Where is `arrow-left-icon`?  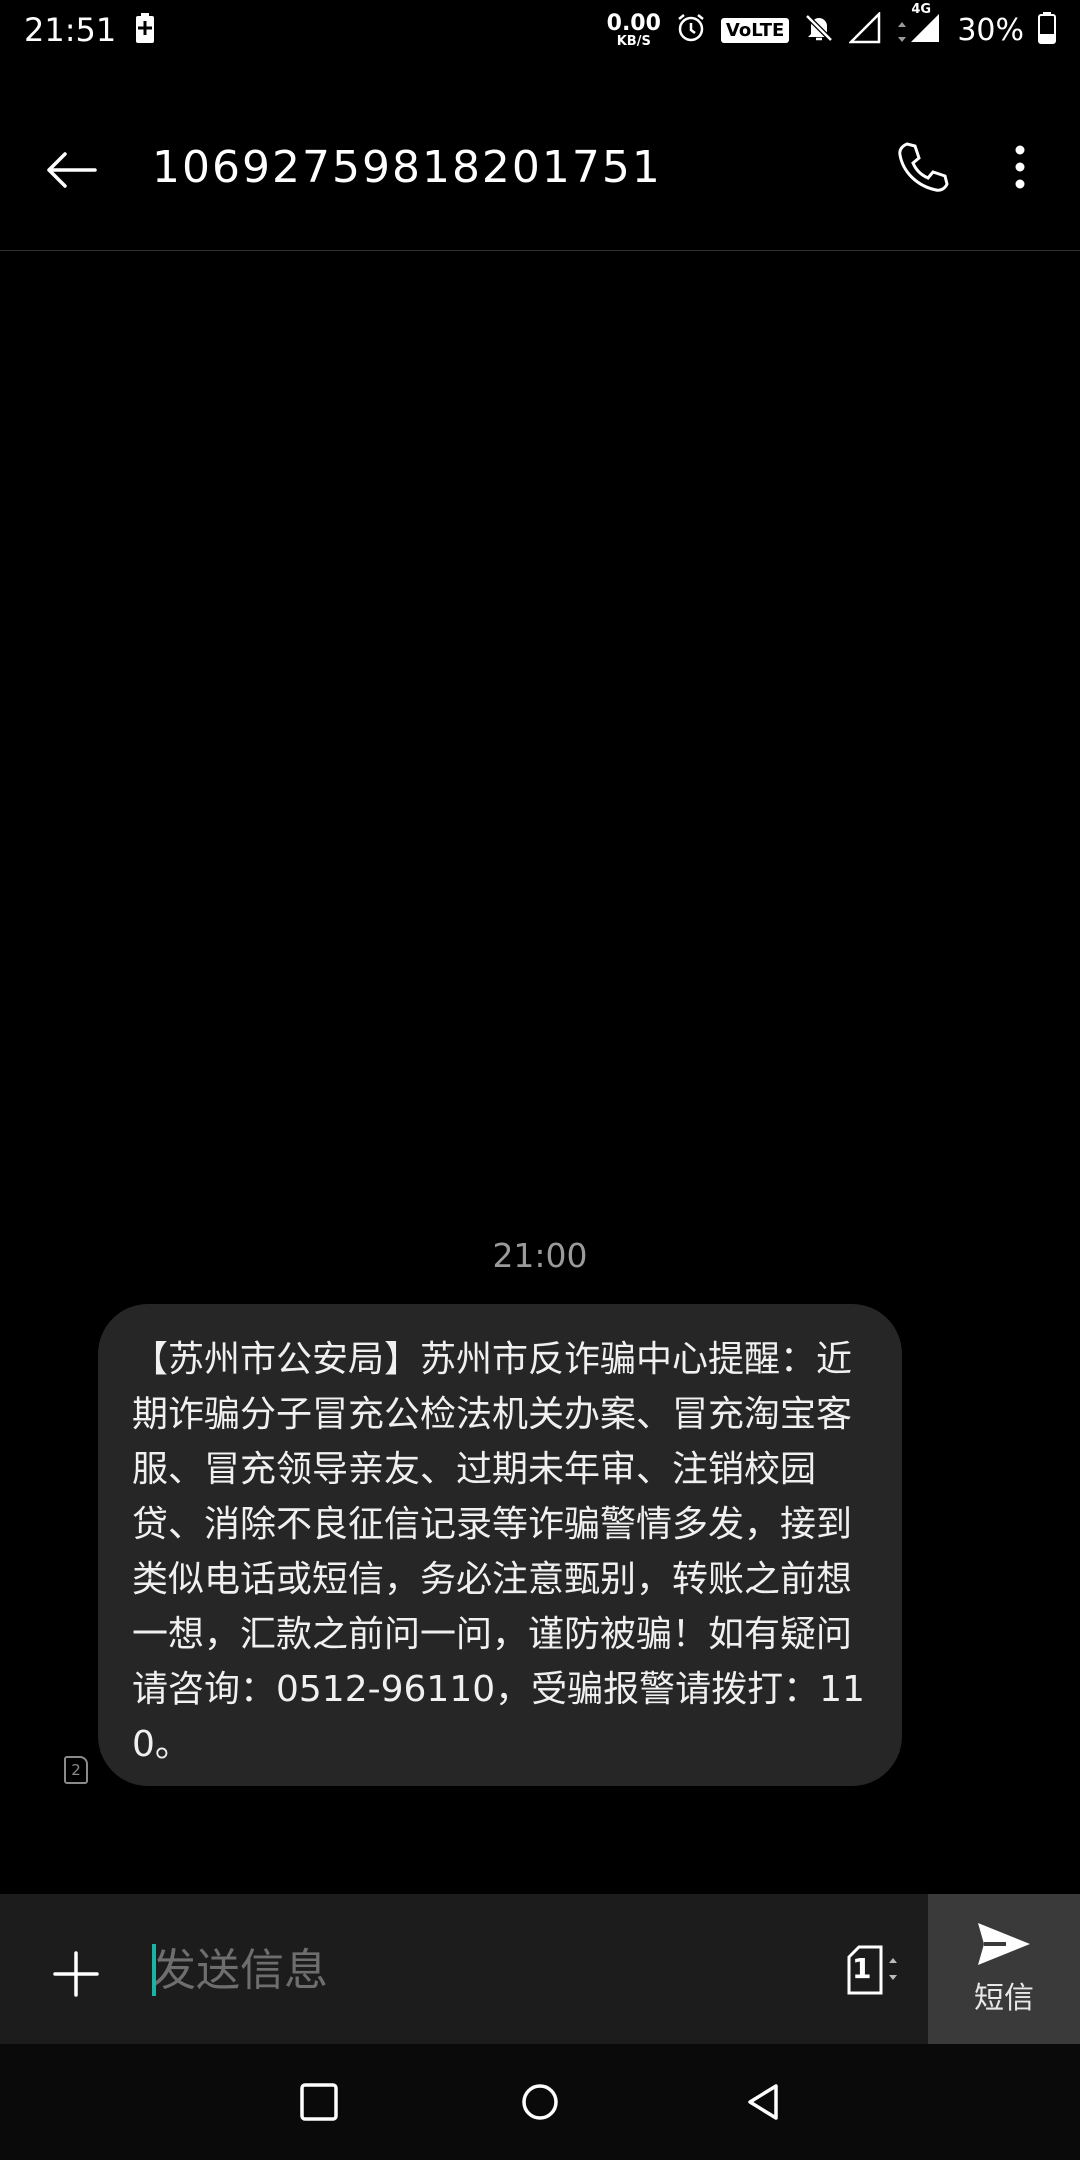 arrow-left-icon is located at coordinates (72, 170).